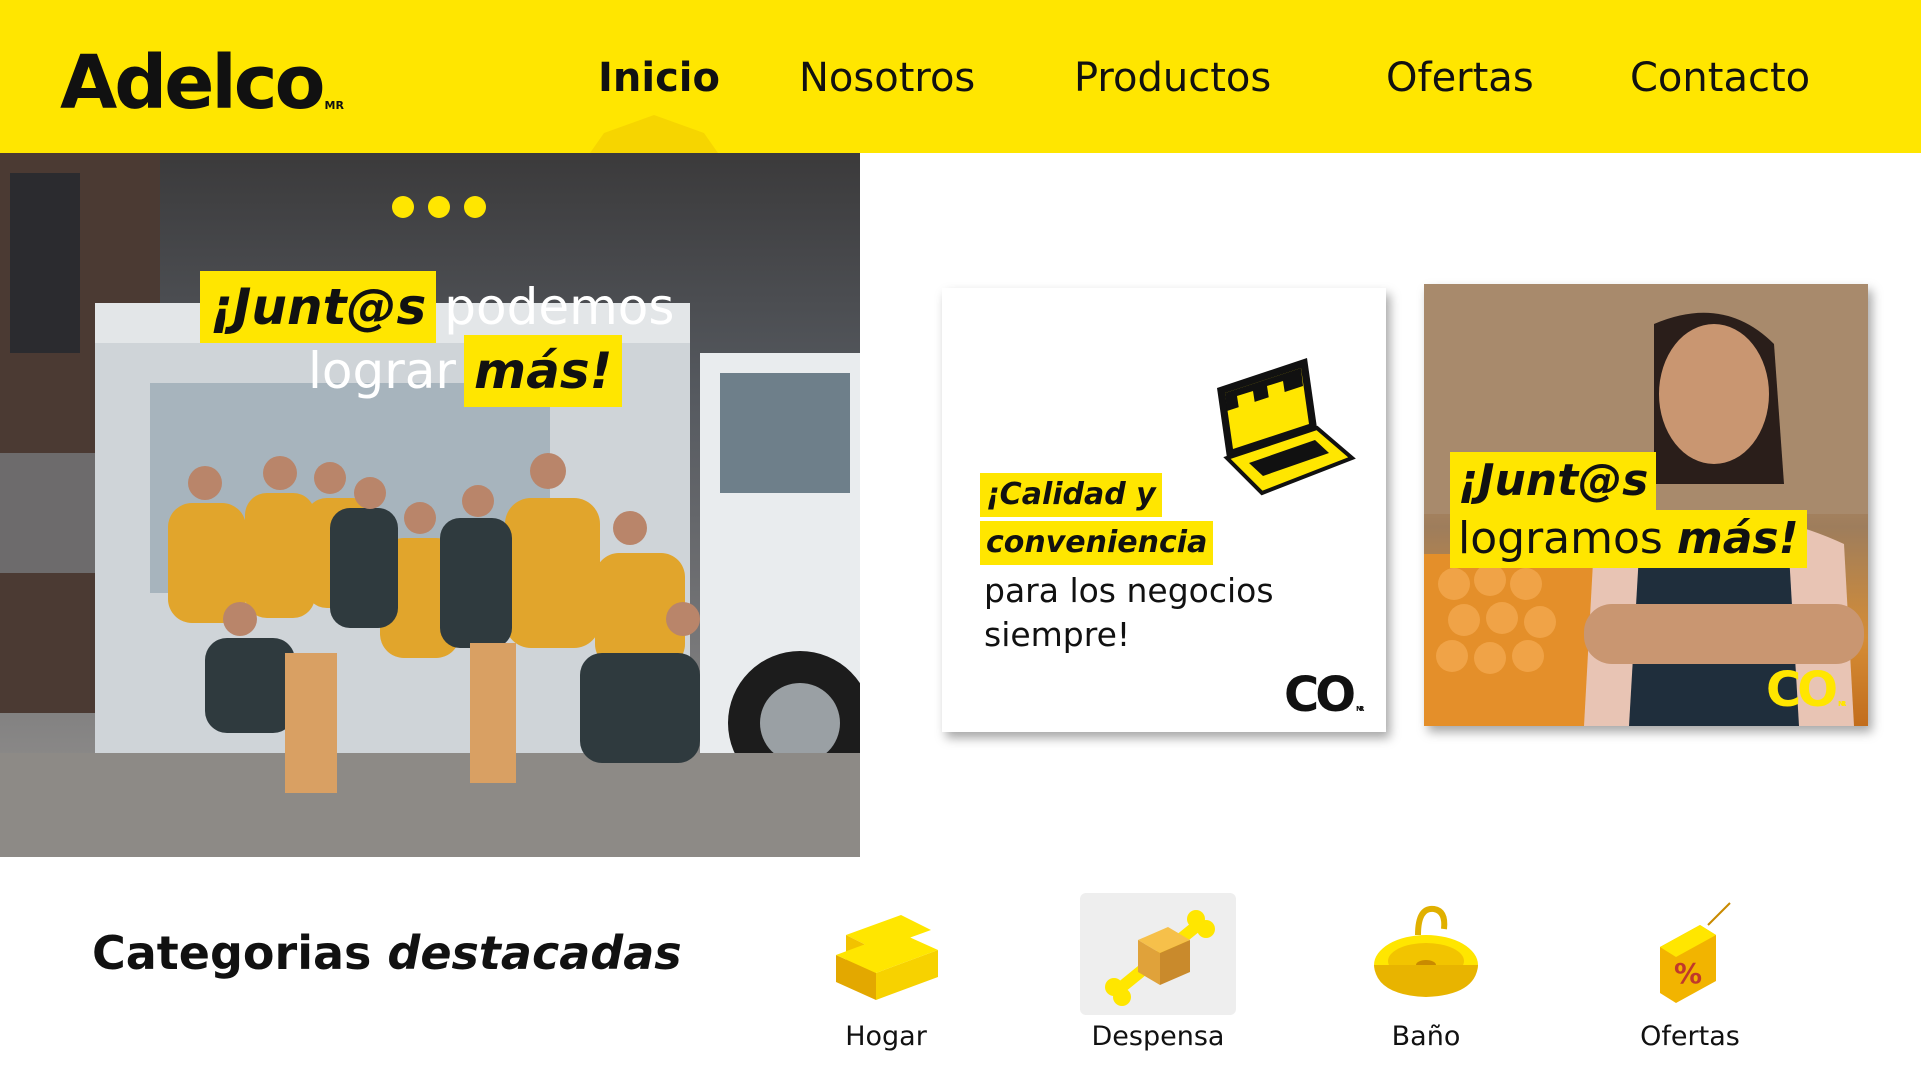 This screenshot has height=1081, width=1921. I want to click on categories-heading: Categorias destacadas, so click(387, 953).